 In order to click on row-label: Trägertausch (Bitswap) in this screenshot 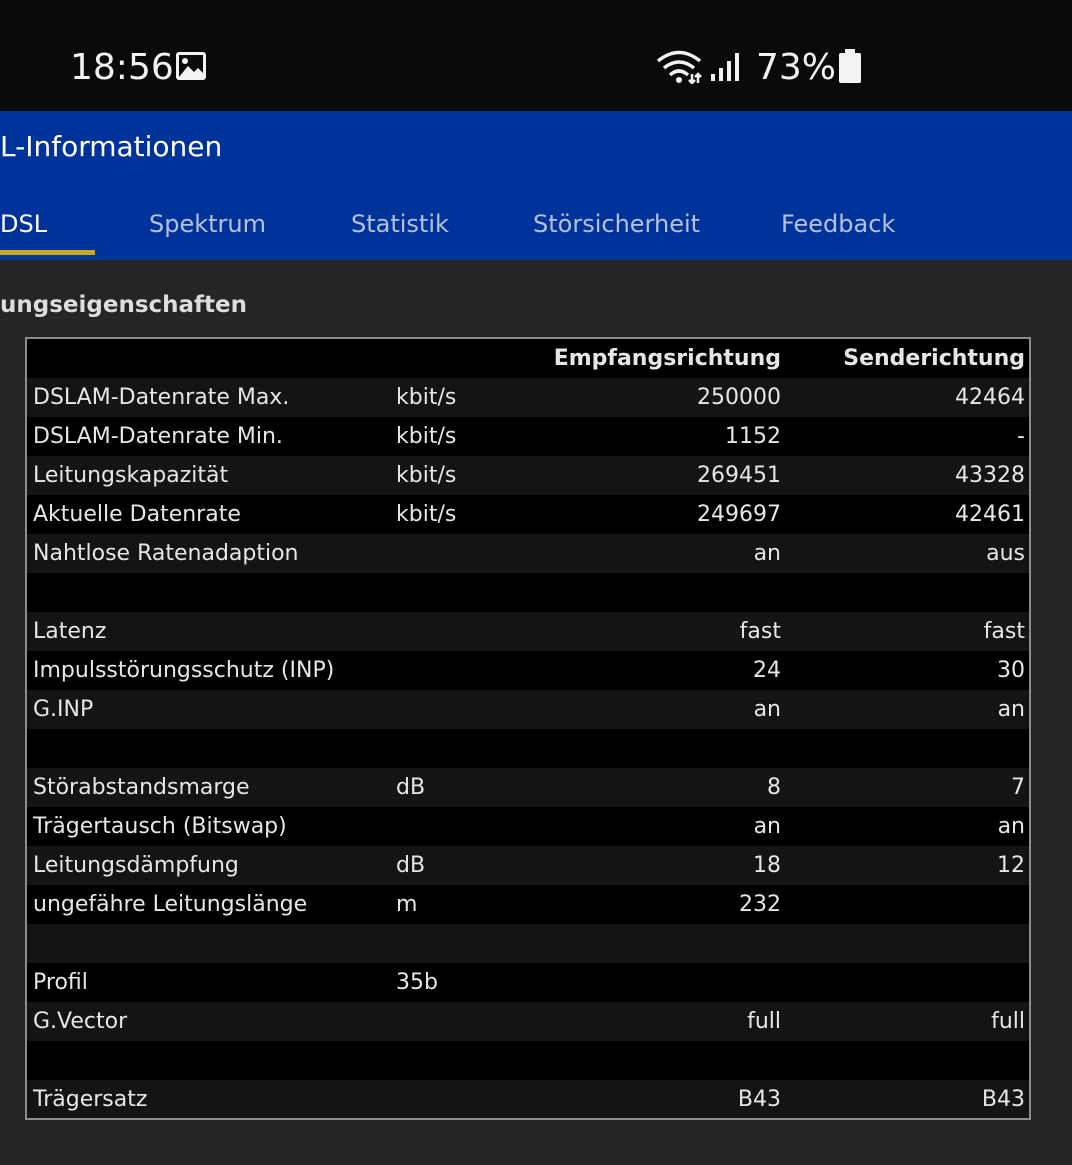, I will do `click(160, 826)`.